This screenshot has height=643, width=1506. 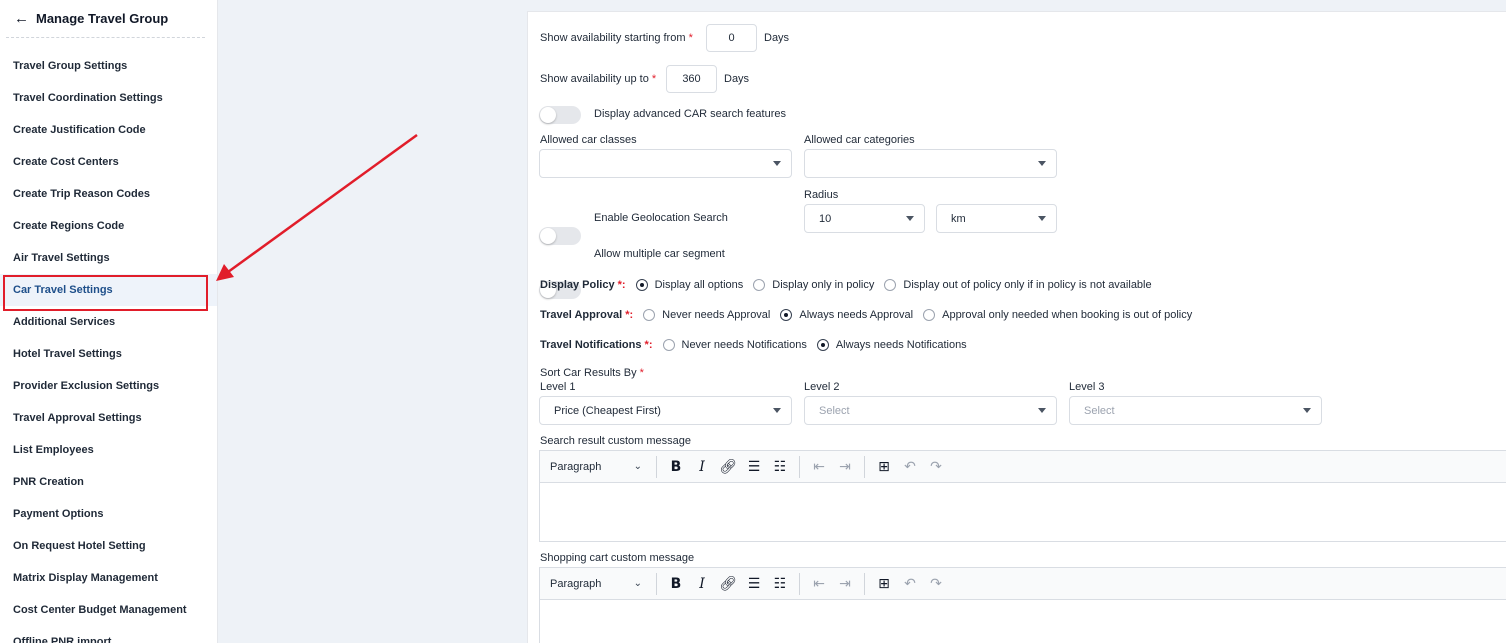 I want to click on sidebar-item-hotel-travel-settings: Hotel Travel Settings, so click(x=108, y=354).